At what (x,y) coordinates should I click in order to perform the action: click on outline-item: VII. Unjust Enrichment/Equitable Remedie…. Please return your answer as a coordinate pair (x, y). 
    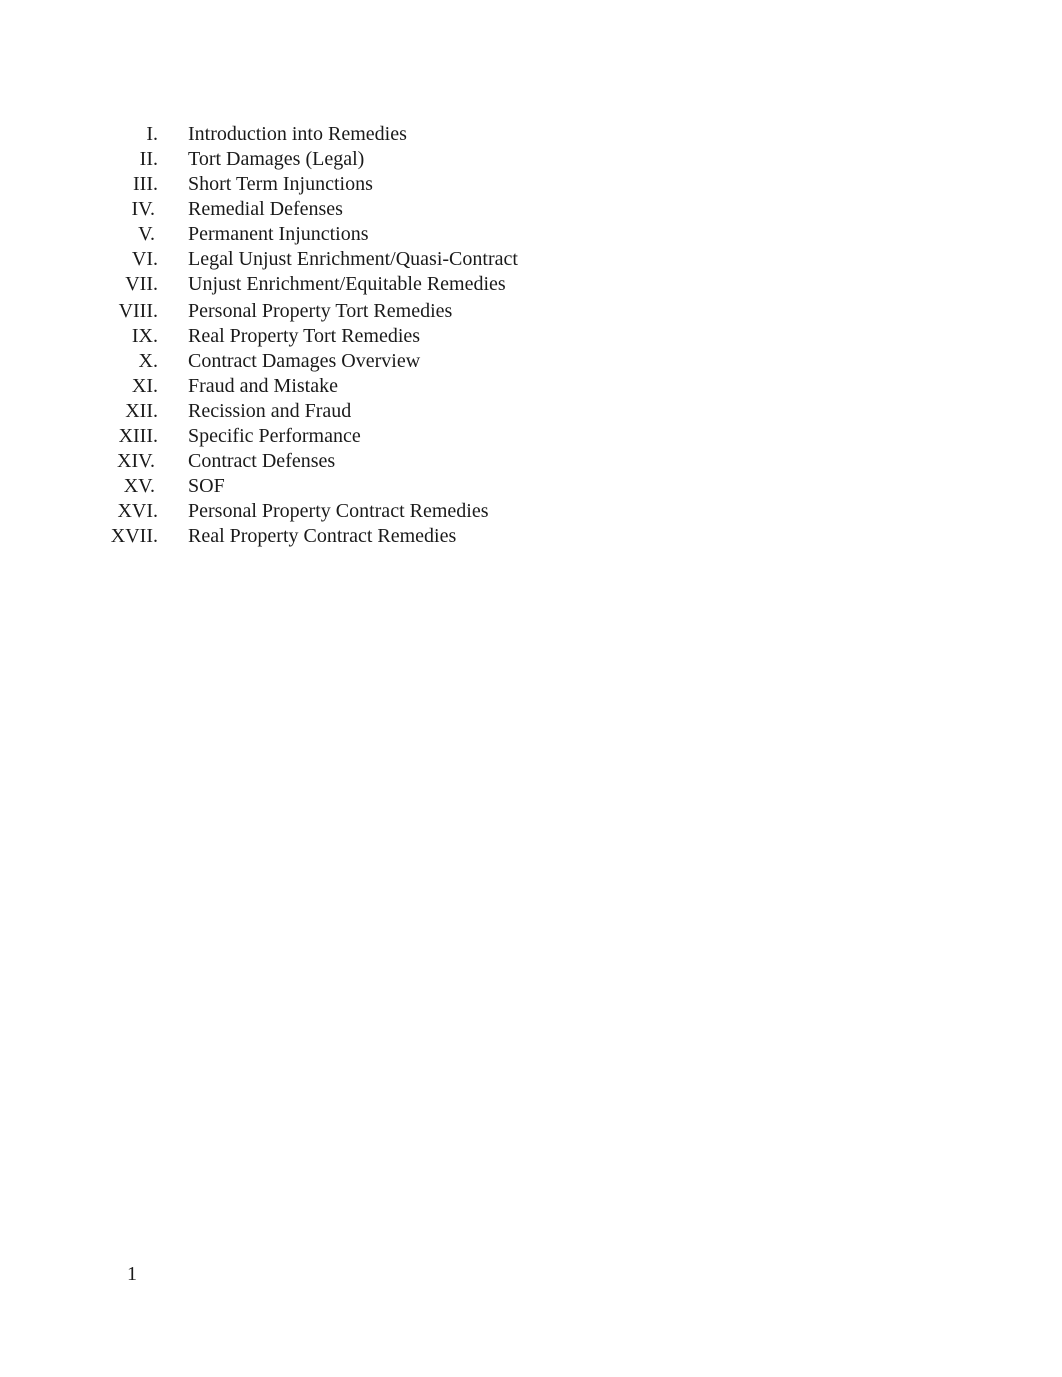
    Looking at the image, I should click on (350, 285).